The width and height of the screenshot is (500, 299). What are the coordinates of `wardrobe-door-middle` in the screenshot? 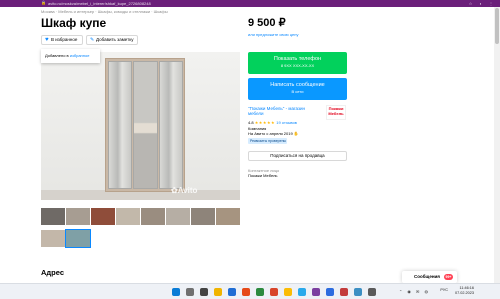 It's located at (145, 125).